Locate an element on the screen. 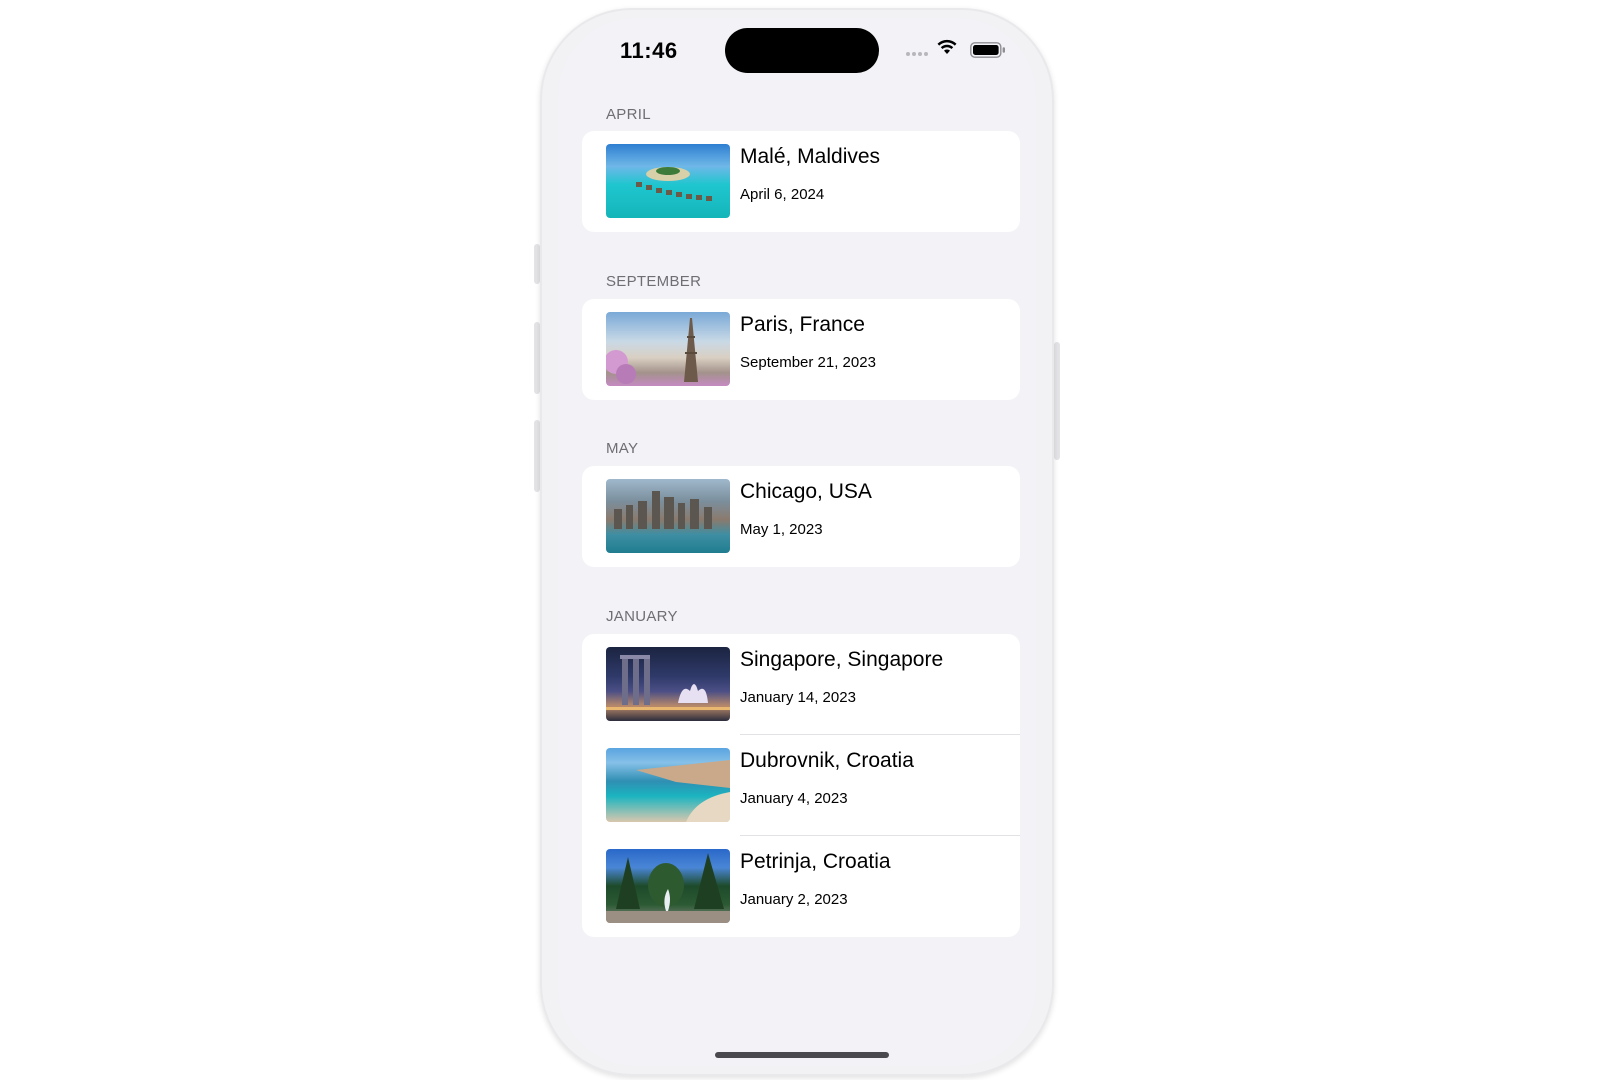 Image resolution: width=1600 pixels, height=1080 pixels. trip-row-singapore: Singapore, Singapore January 14, 2023 is located at coordinates (801, 684).